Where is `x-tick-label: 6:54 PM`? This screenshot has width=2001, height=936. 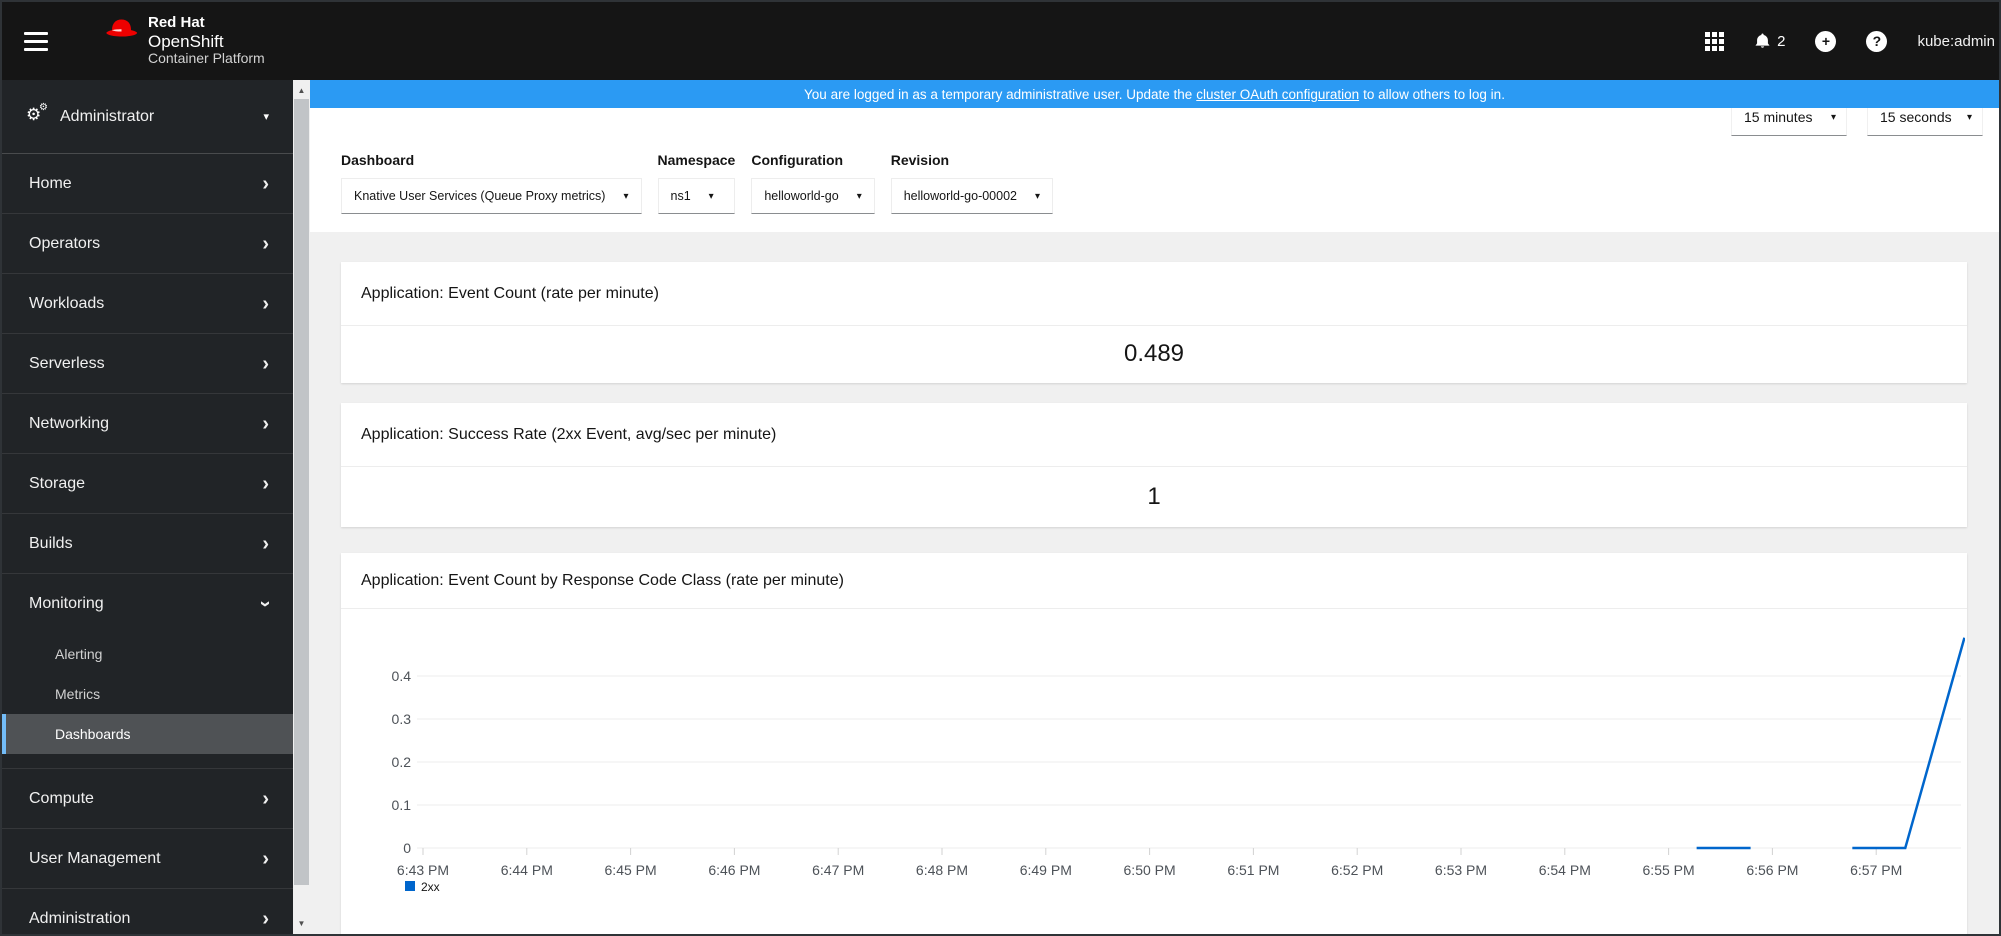
x-tick-label: 6:54 PM is located at coordinates (1565, 870).